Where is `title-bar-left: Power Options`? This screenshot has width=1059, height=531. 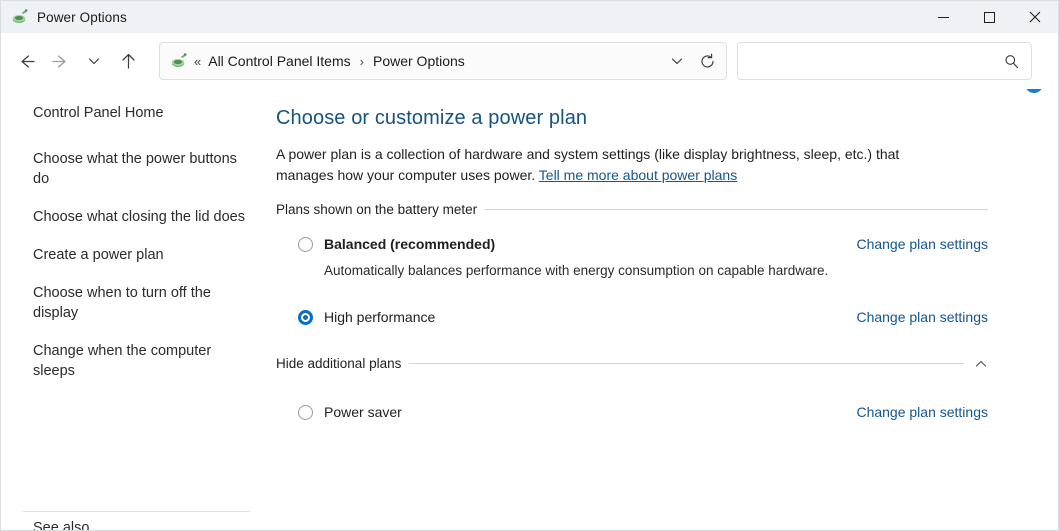
title-bar-left: Power Options is located at coordinates (460, 17).